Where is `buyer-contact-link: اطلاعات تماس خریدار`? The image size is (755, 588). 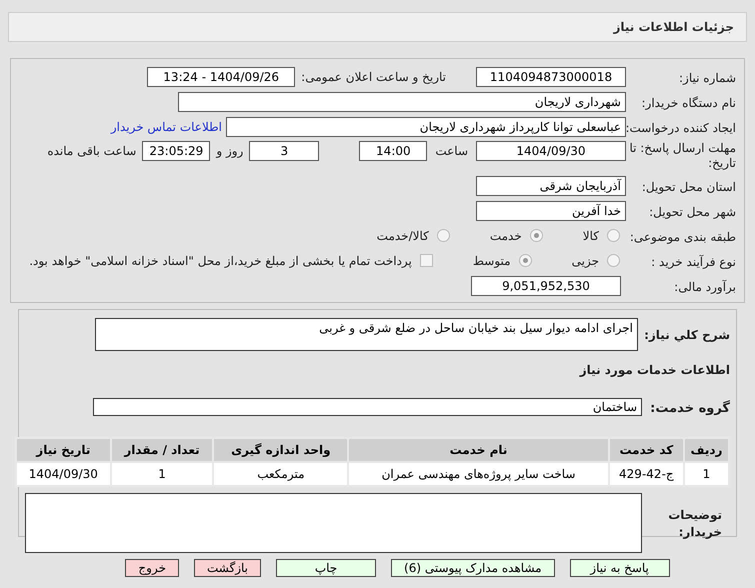 buyer-contact-link: اطلاعات تماس خریدار is located at coordinates (166, 127).